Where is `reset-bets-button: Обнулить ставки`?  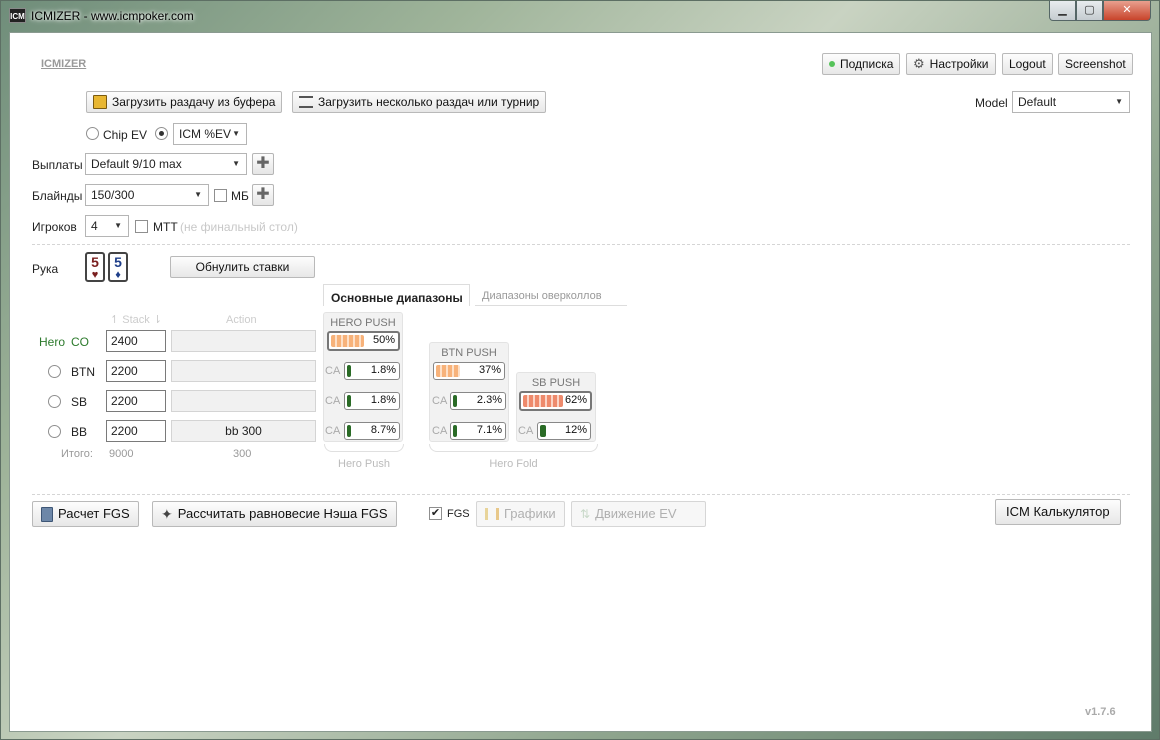 reset-bets-button: Обнулить ставки is located at coordinates (242, 267).